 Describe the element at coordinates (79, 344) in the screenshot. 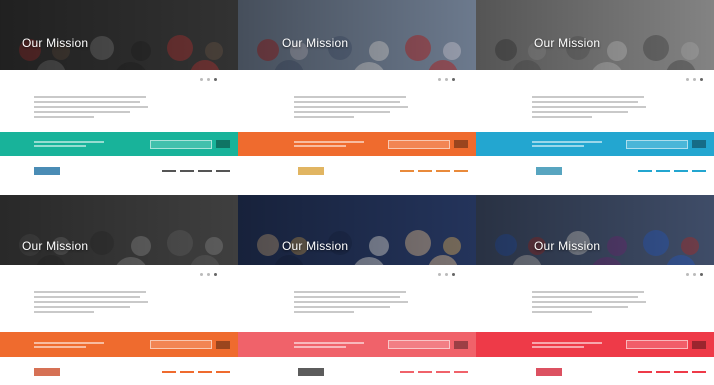

I see `signup-message-placeholder` at that location.